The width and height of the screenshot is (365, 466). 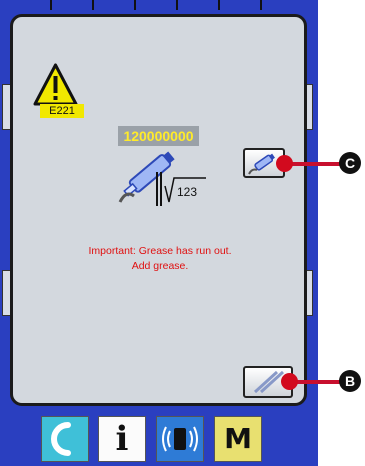 I want to click on return-button, so click(x=65, y=439).